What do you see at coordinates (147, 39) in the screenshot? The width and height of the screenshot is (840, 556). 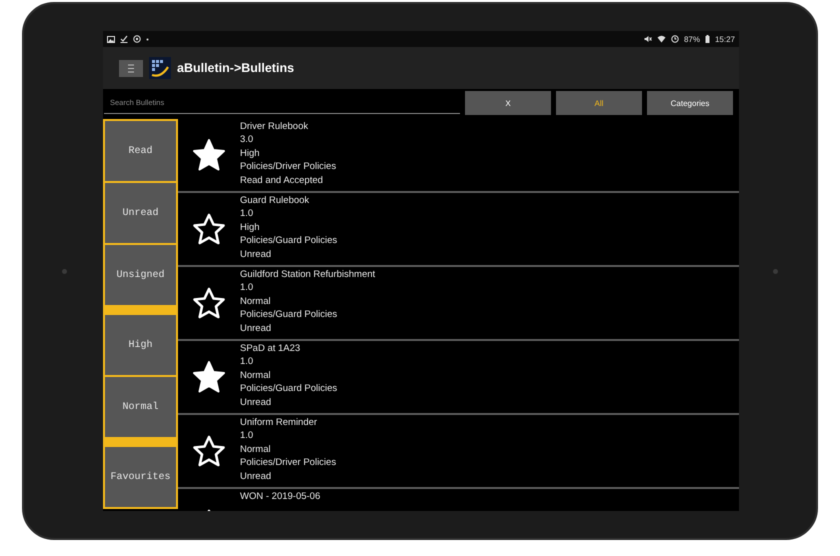 I see `dot-icon` at bounding box center [147, 39].